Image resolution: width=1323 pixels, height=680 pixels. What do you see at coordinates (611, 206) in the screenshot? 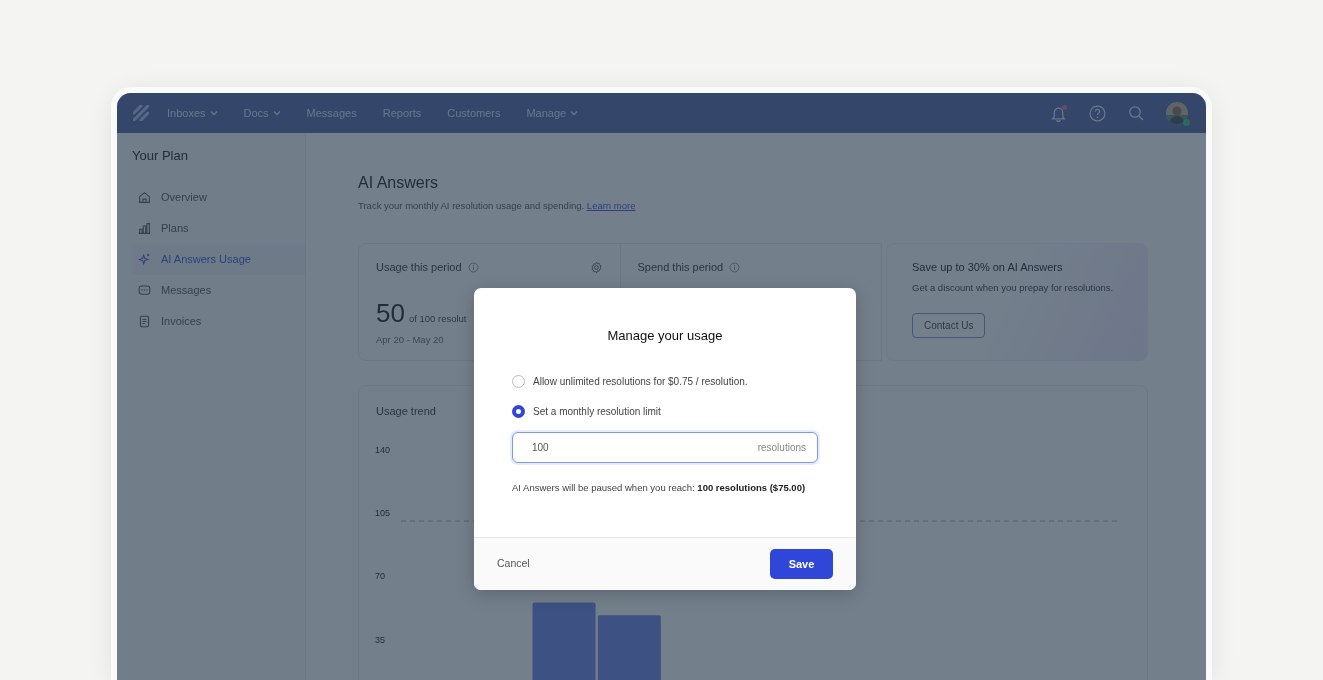
I see `learn-more-link: Learn more` at bounding box center [611, 206].